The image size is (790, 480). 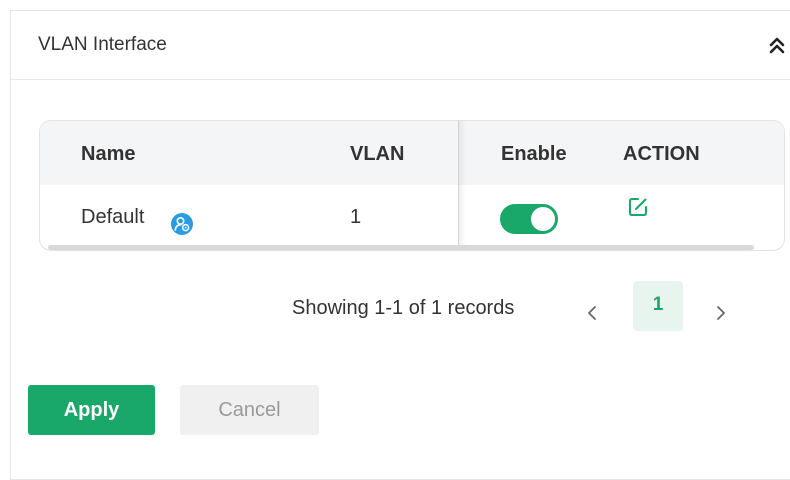 What do you see at coordinates (661, 154) in the screenshot?
I see `column-header-action: ACTION` at bounding box center [661, 154].